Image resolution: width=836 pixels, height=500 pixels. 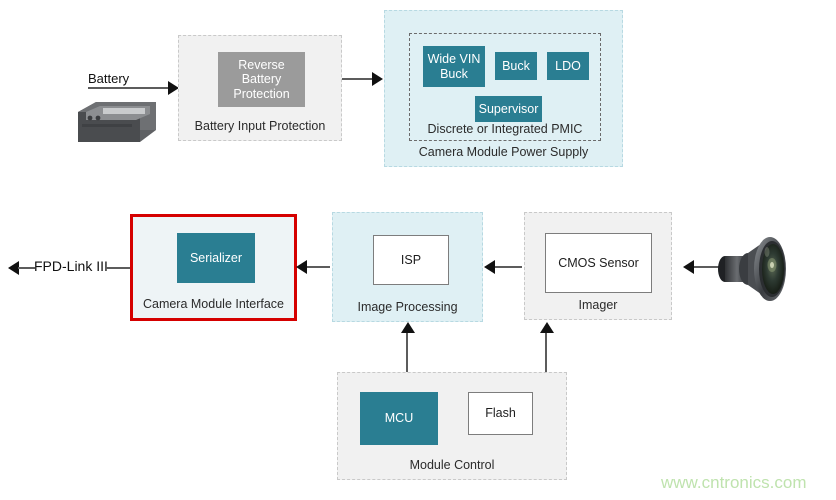 I want to click on protection-to-power-arrowhead, so click(x=377, y=79).